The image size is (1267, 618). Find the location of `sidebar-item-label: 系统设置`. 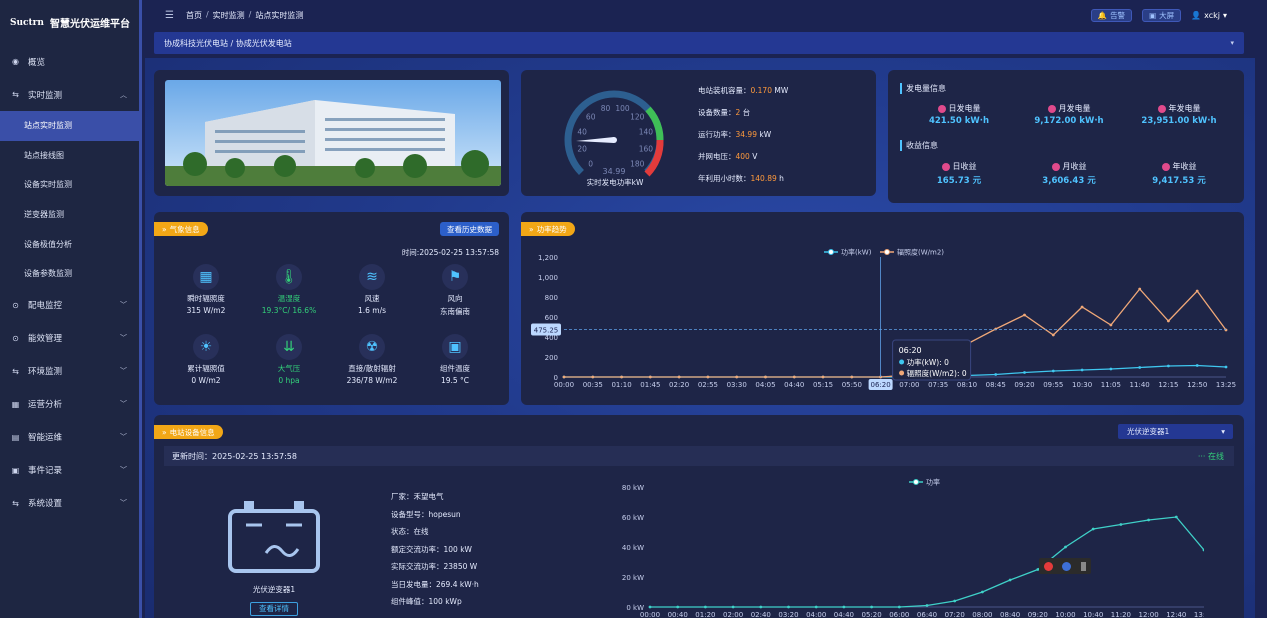

sidebar-item-label: 系统设置 is located at coordinates (45, 504).